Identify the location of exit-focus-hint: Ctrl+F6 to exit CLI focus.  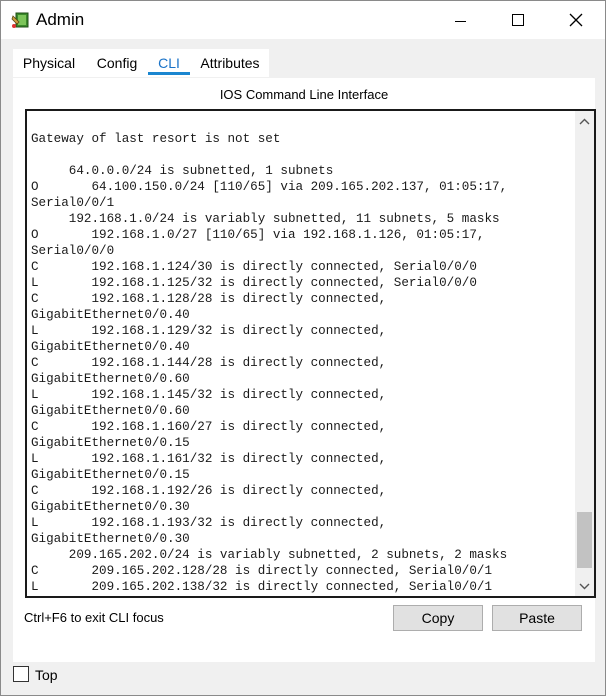
(94, 617).